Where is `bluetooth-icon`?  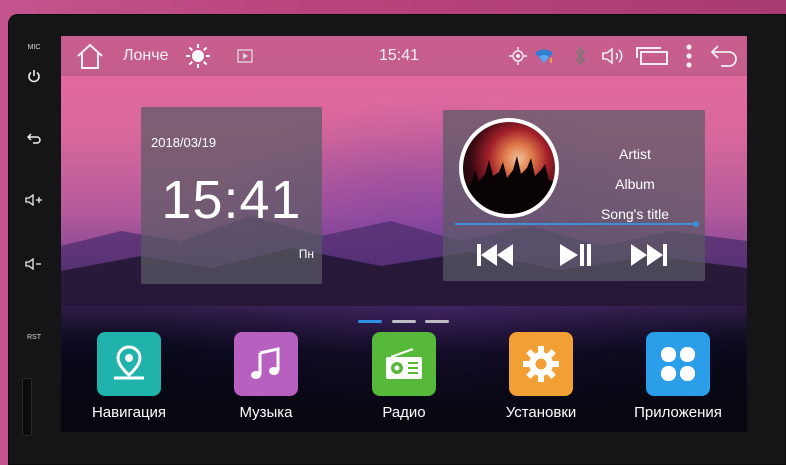
bluetooth-icon is located at coordinates (580, 56).